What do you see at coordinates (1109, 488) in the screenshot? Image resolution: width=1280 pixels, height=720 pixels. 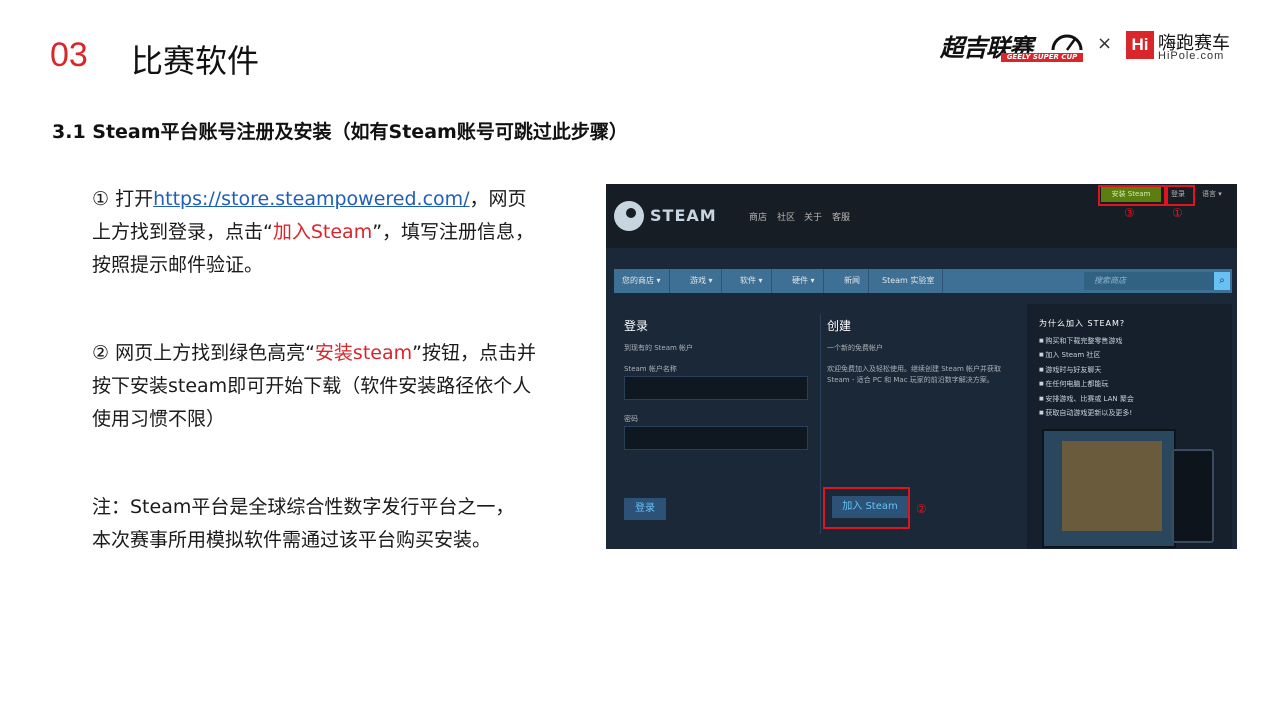 I see `steam-client-preview-image` at bounding box center [1109, 488].